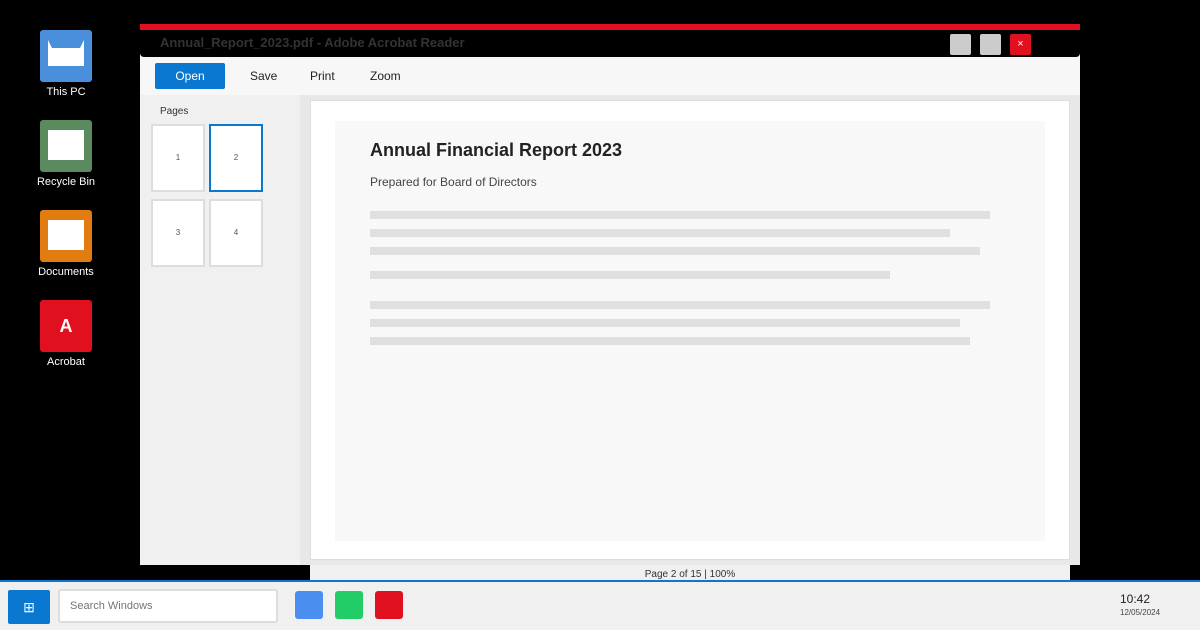 The image size is (1200, 630). What do you see at coordinates (168, 606) in the screenshot?
I see `search-input` at bounding box center [168, 606].